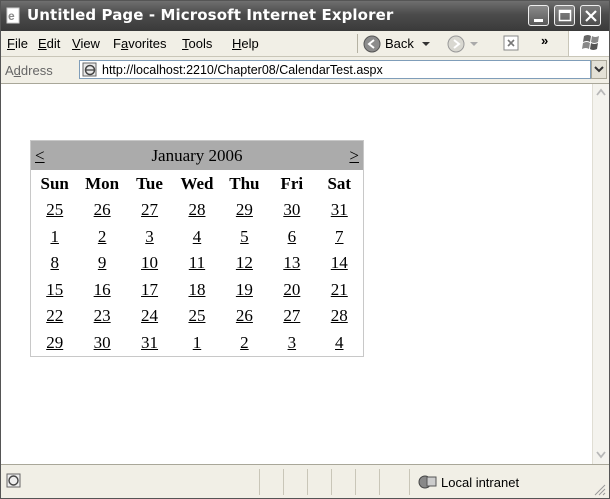  I want to click on vertical-scrollbar, so click(600, 274).